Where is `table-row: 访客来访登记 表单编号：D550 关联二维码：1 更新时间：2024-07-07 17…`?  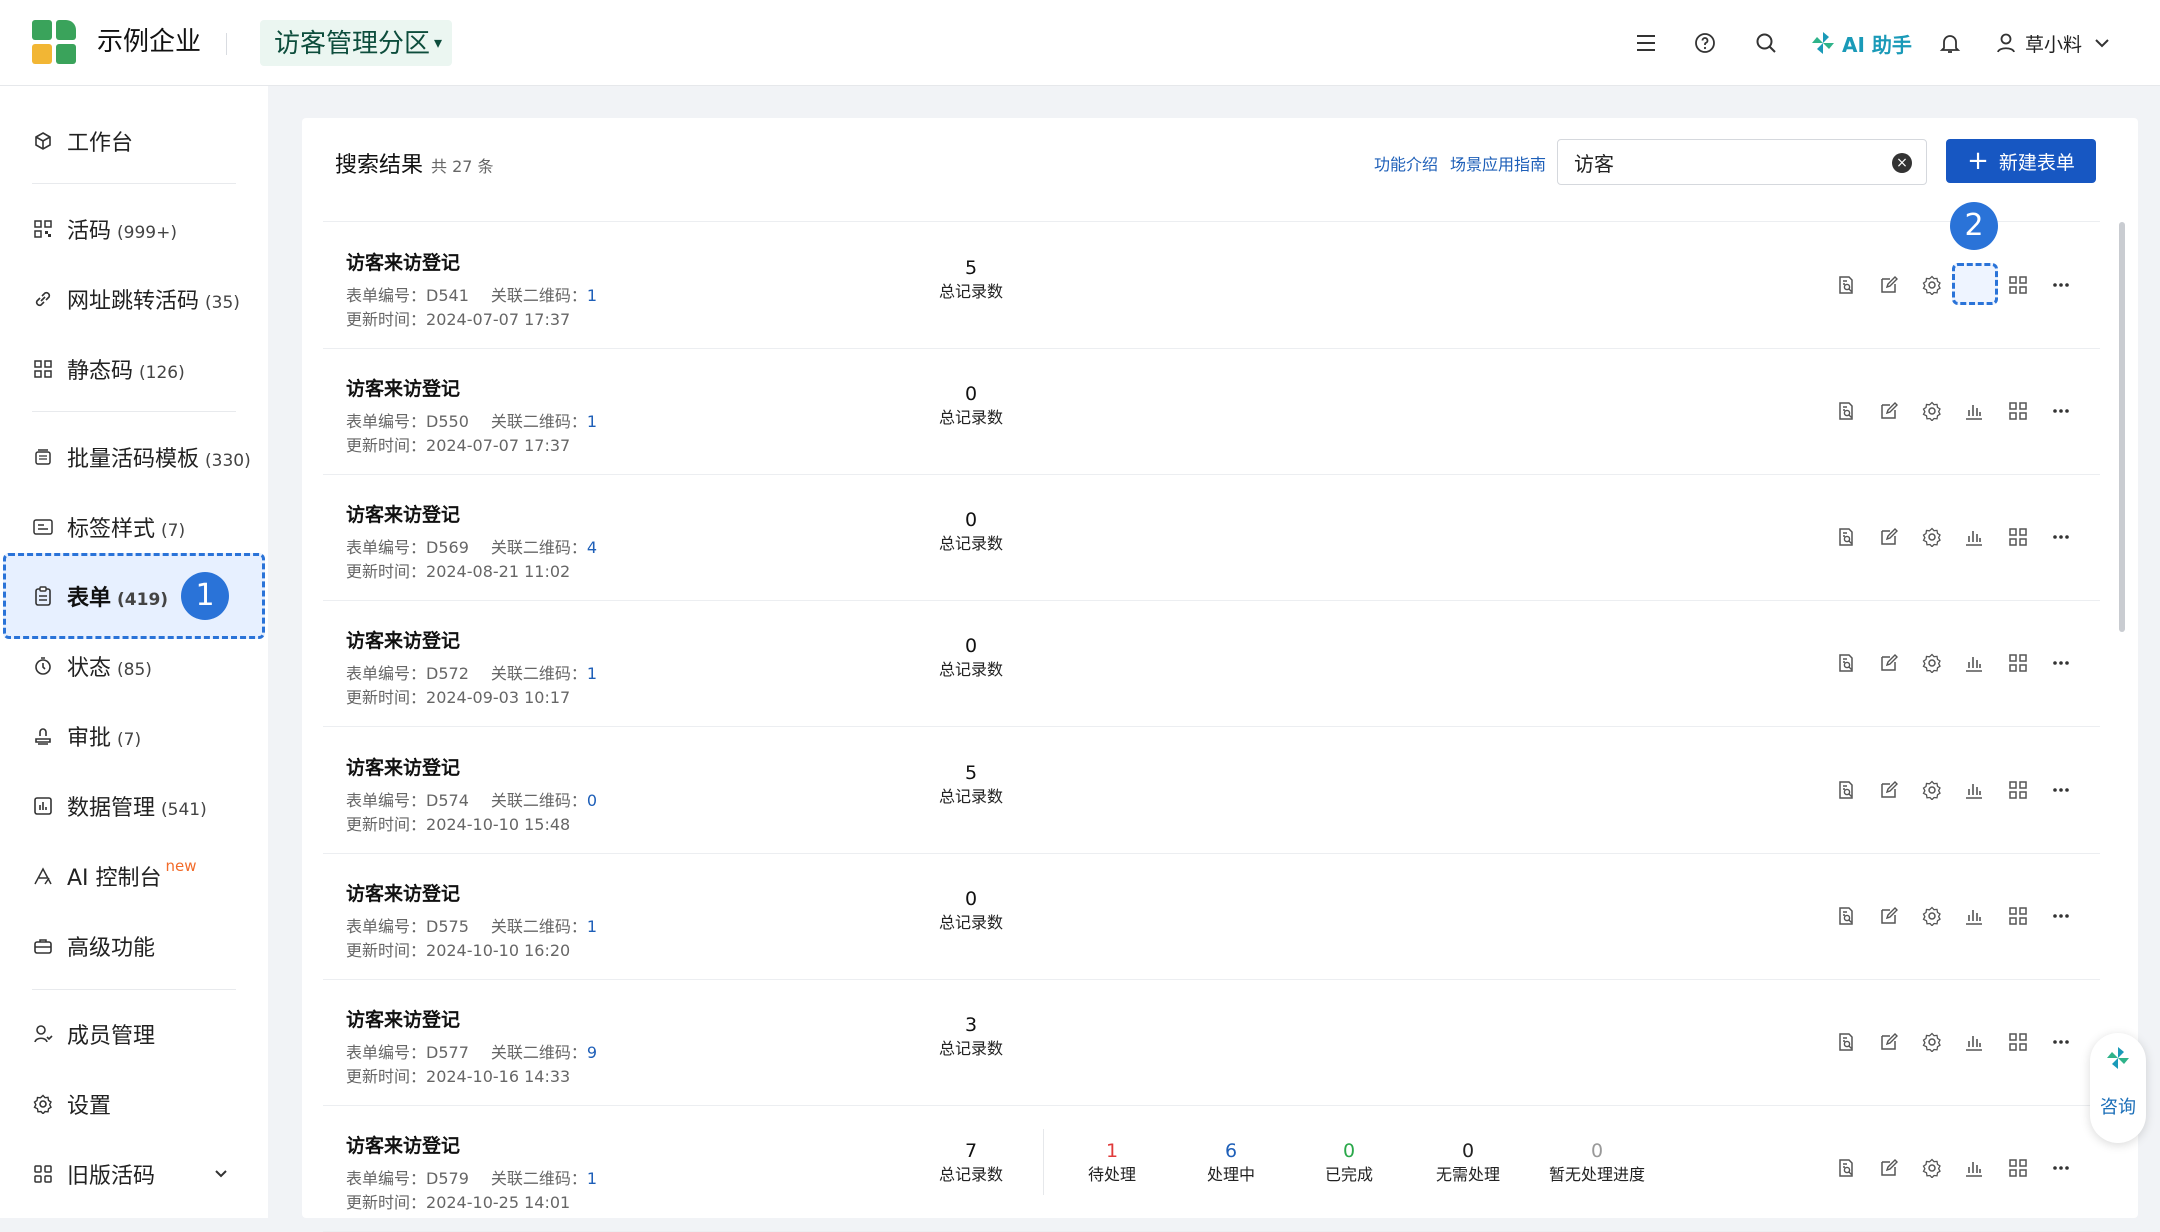 table-row: 访客来访登记 表单编号：D550 关联二维码：1 更新时间：2024-07-07 17… is located at coordinates (1211, 411).